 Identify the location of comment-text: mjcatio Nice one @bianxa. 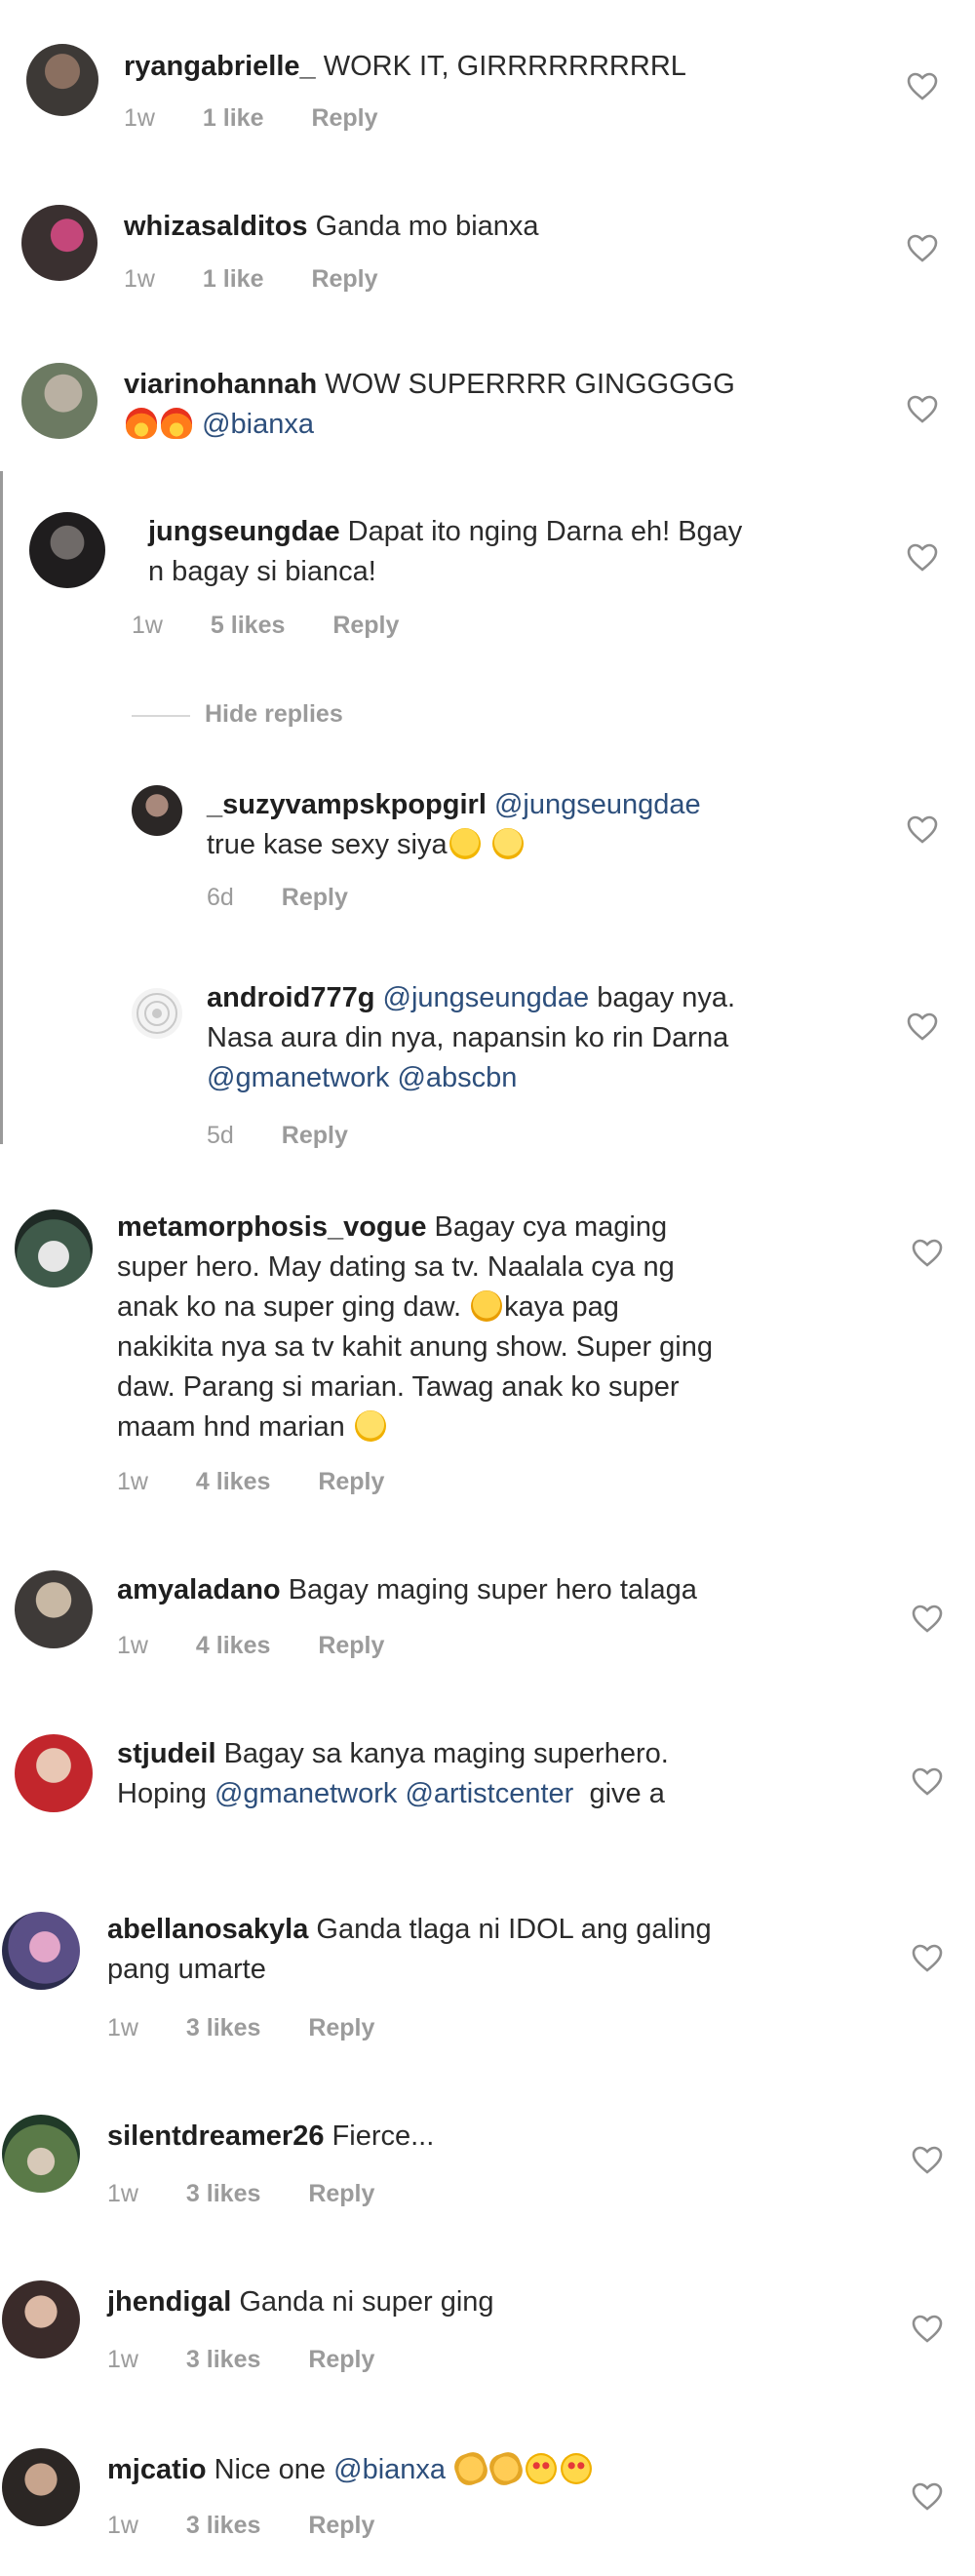
(507, 2469).